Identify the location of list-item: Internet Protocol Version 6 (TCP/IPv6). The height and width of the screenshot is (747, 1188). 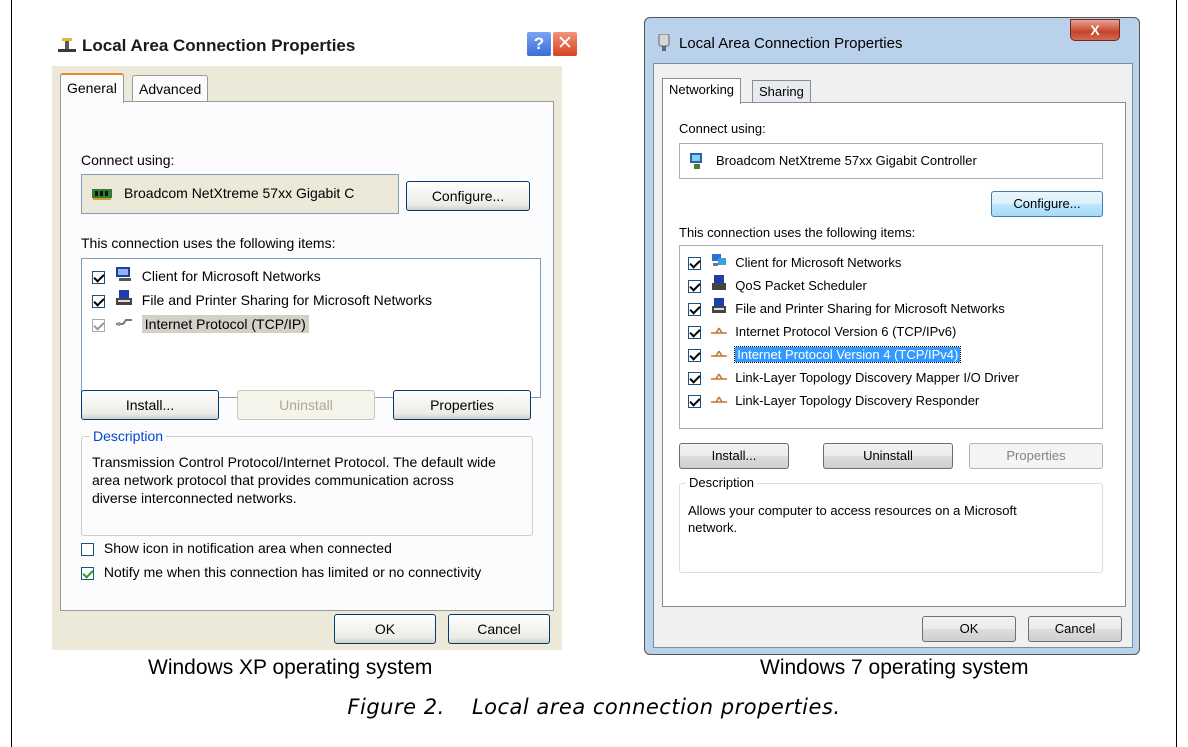
(822, 332).